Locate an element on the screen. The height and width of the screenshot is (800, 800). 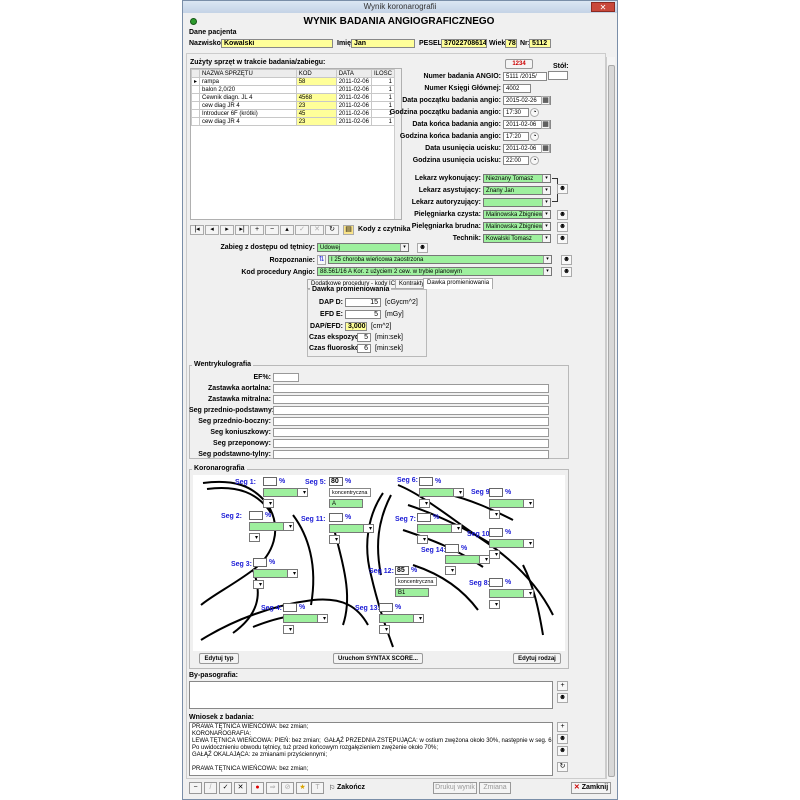
table-row: ▸ rampa 58 2011-02-06 1 is located at coordinates (293, 81).